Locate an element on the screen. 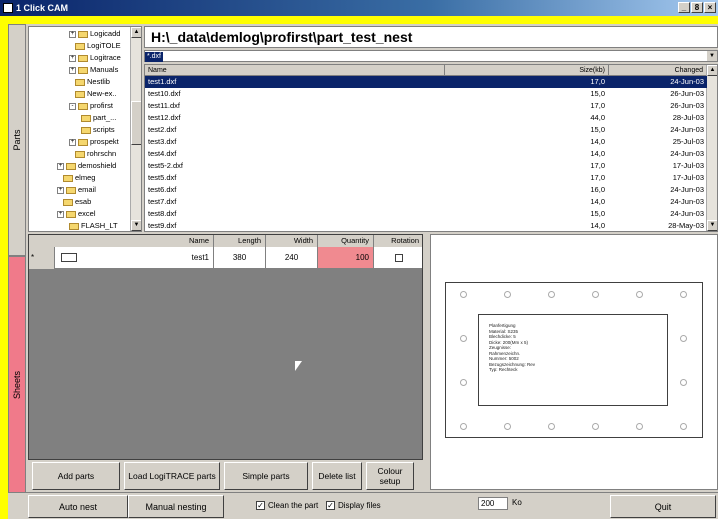 Image resolution: width=718 pixels, height=519 pixels. add-parts-button: Add parts is located at coordinates (76, 476).